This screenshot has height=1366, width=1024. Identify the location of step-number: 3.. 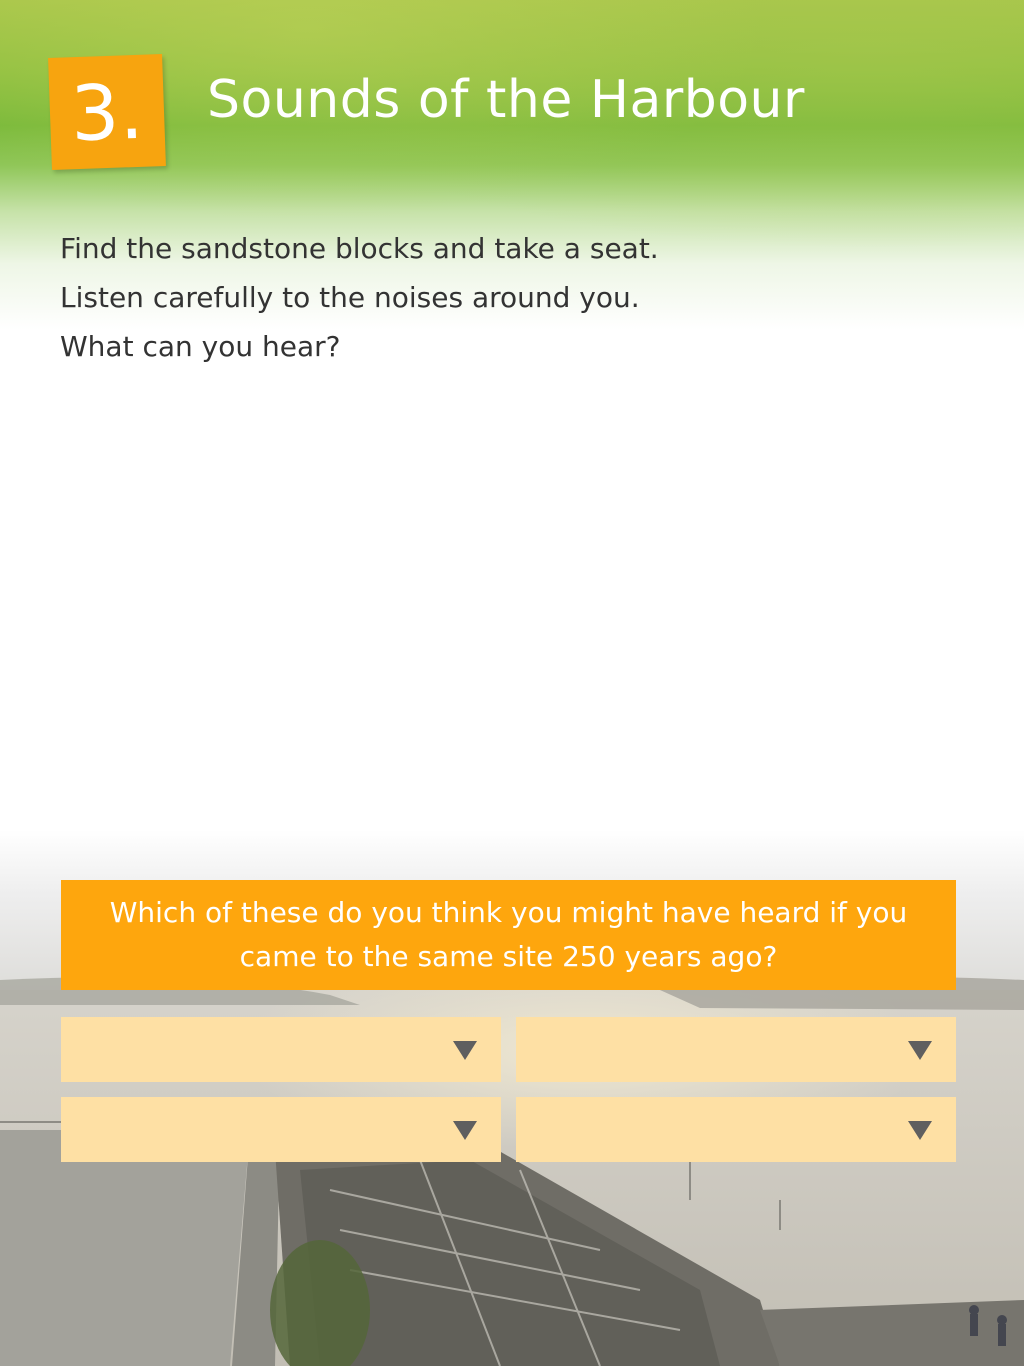
(107, 112).